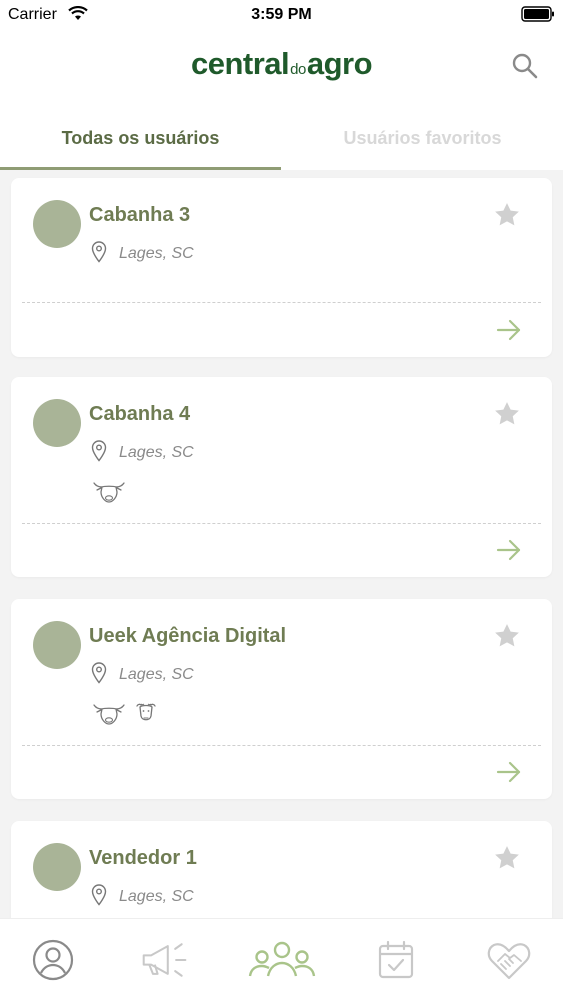  I want to click on logo-part-do: do, so click(298, 69).